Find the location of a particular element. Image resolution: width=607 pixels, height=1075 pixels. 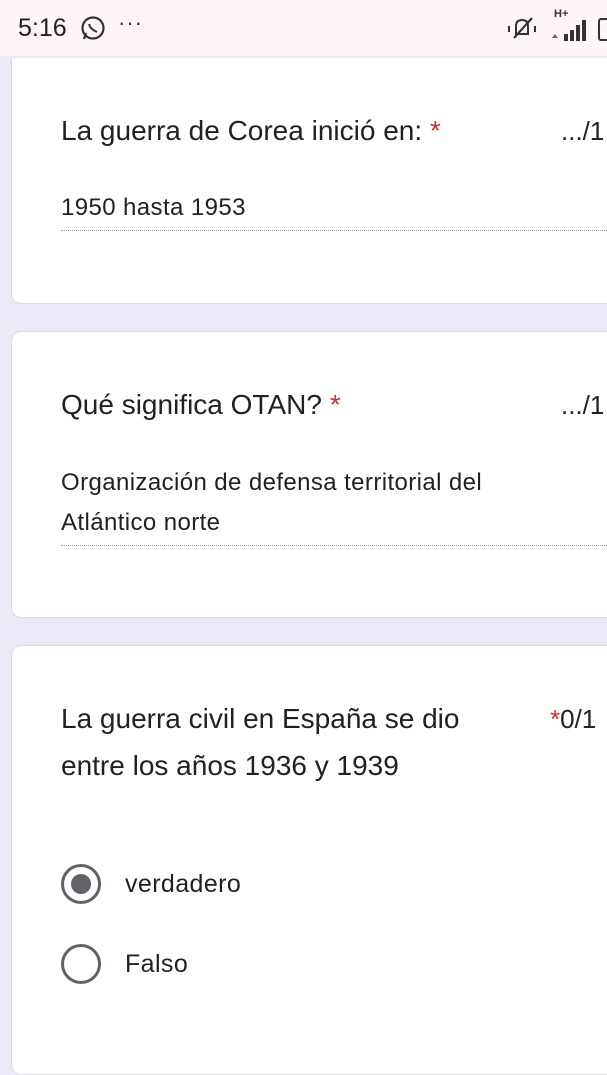

question-title-line-1: La guerra civil en España se dio is located at coordinates (260, 718).